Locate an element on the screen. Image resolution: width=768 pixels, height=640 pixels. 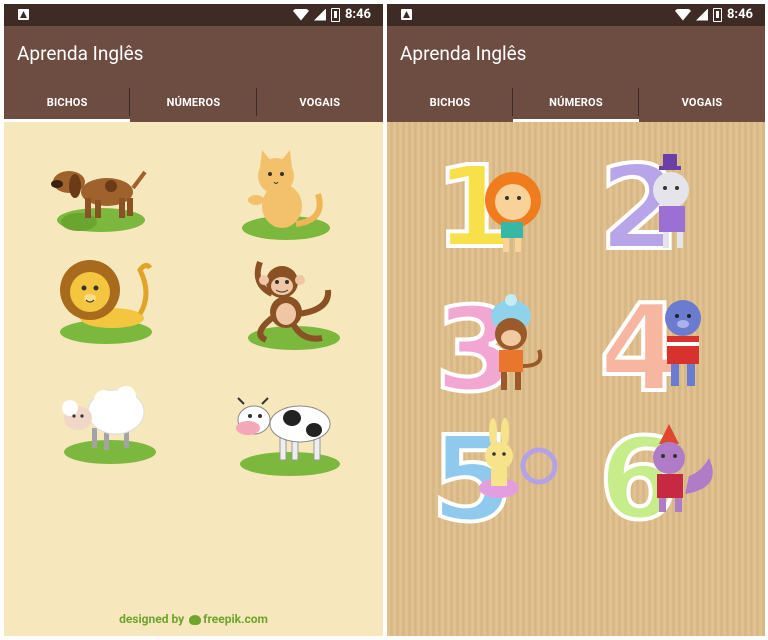
dog-card is located at coordinates (101, 201).